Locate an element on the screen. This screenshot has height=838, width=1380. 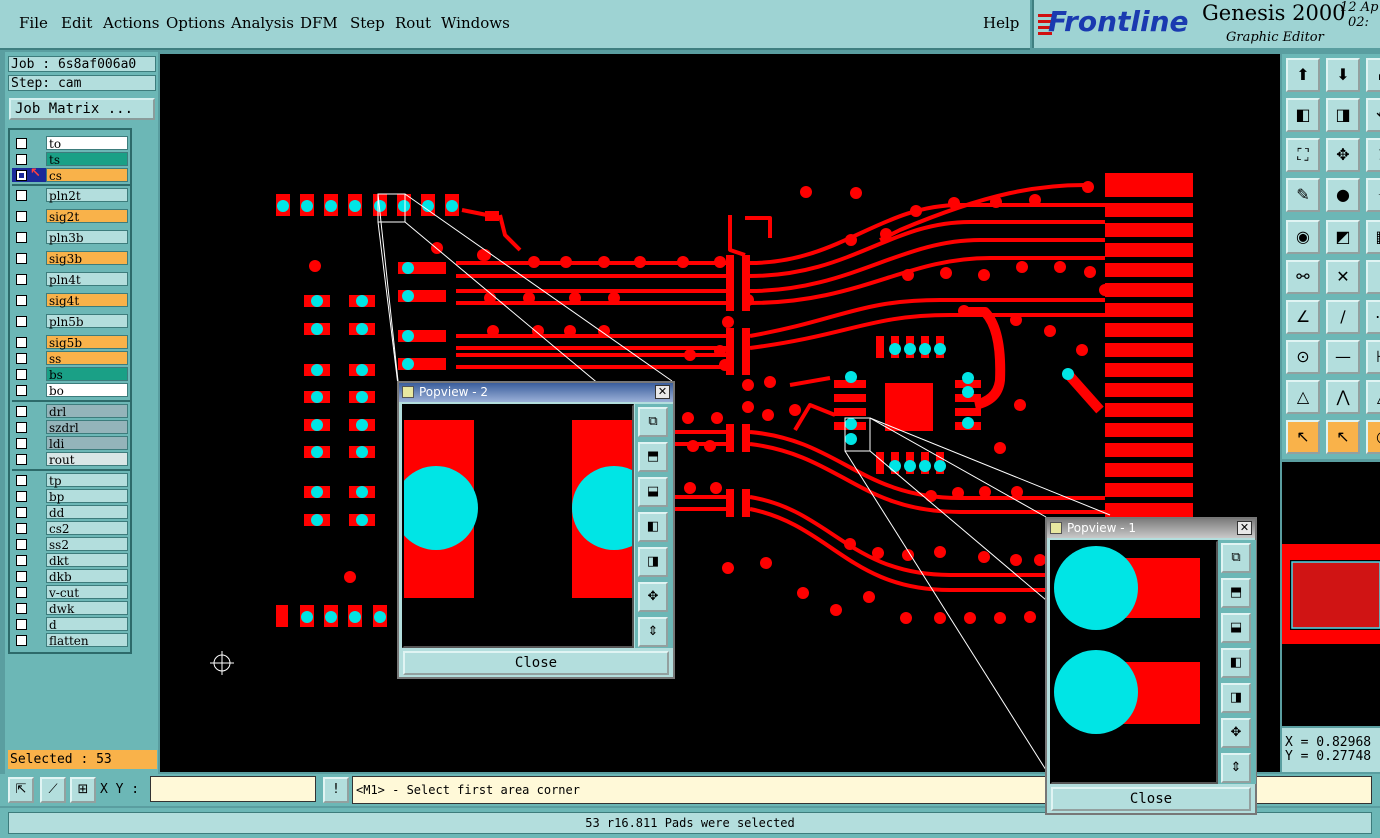
point-tool-1-icon: ⊙ is located at coordinates (1303, 357).